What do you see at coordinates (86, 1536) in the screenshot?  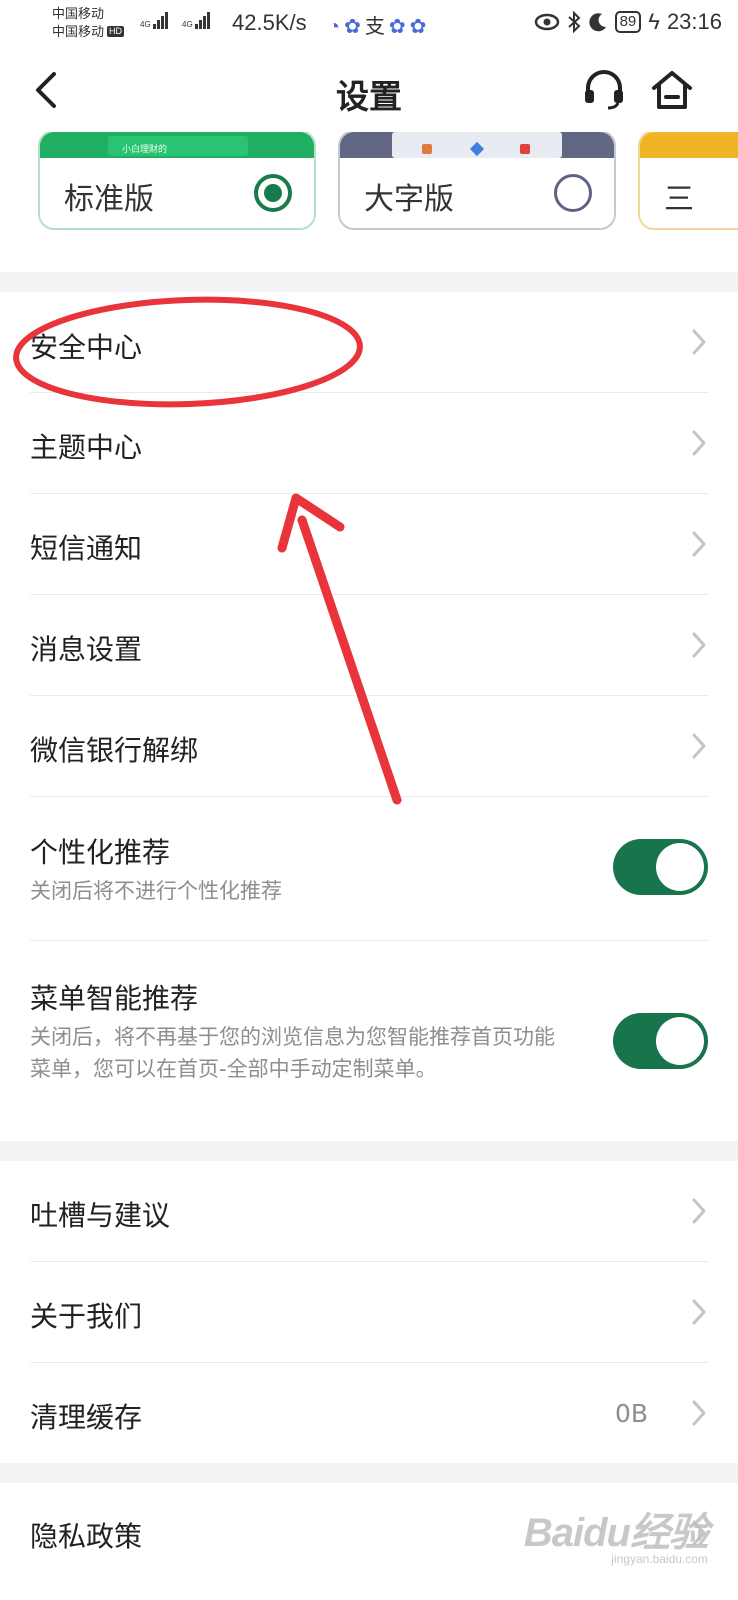 I see `setting-label: 隐私政策` at bounding box center [86, 1536].